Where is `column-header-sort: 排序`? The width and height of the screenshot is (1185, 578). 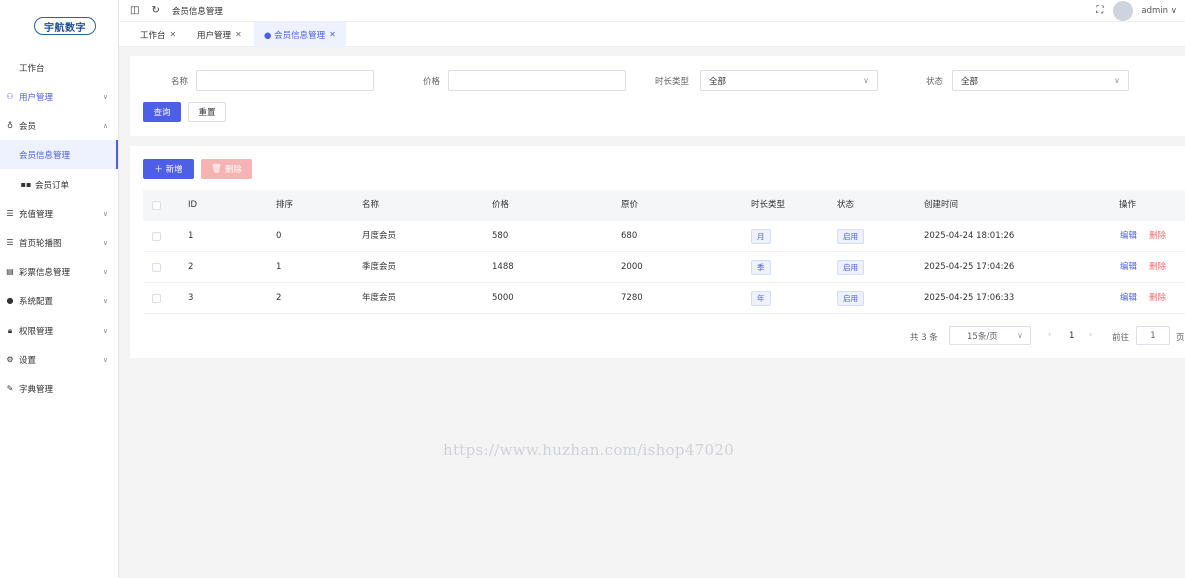
column-header-sort: 排序 is located at coordinates (285, 205).